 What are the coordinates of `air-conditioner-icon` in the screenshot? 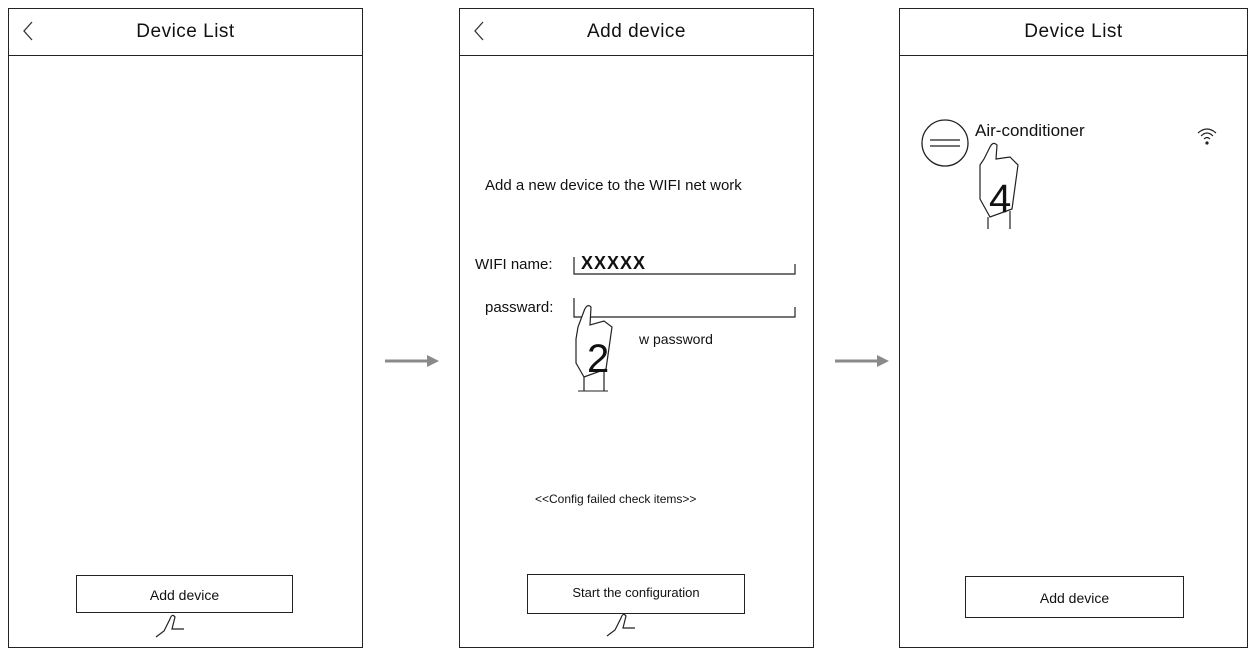 It's located at (945, 143).